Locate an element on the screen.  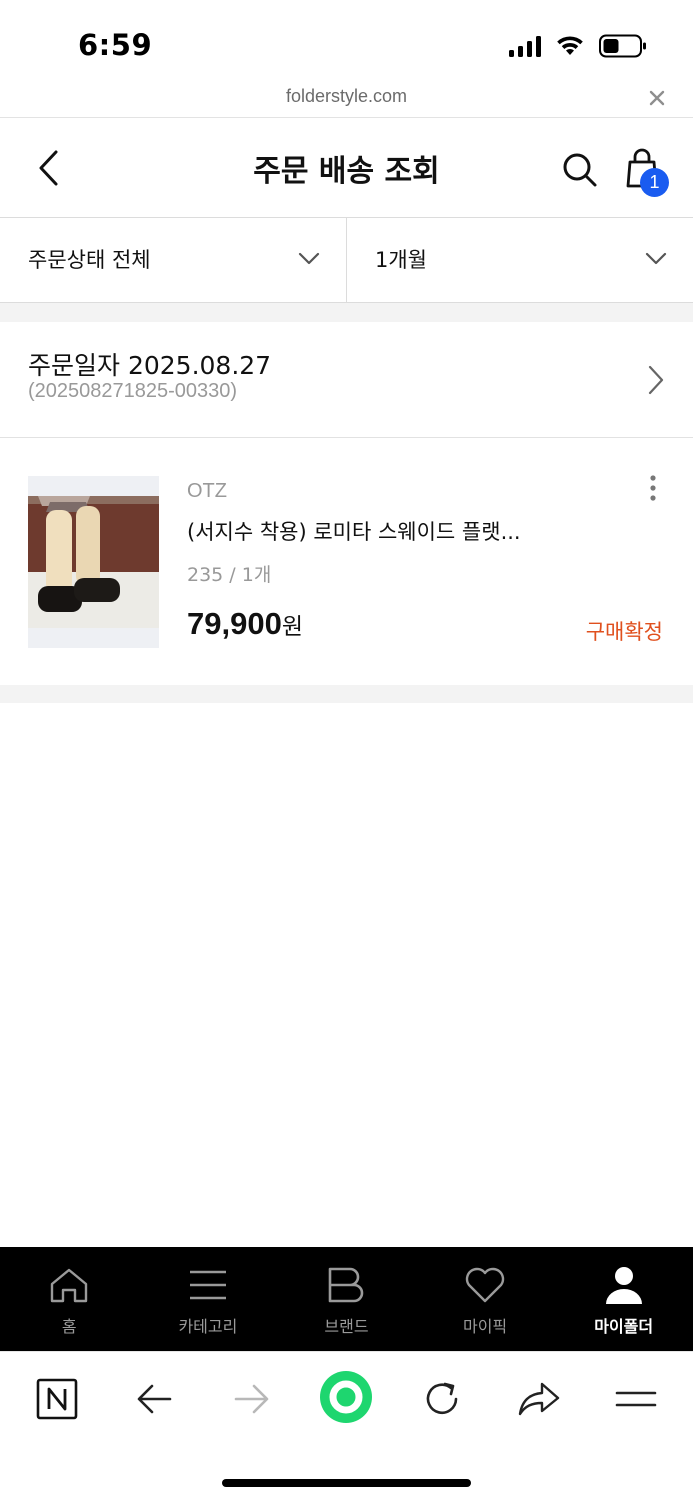
more-vertical-icon is located at coordinates (653, 488).